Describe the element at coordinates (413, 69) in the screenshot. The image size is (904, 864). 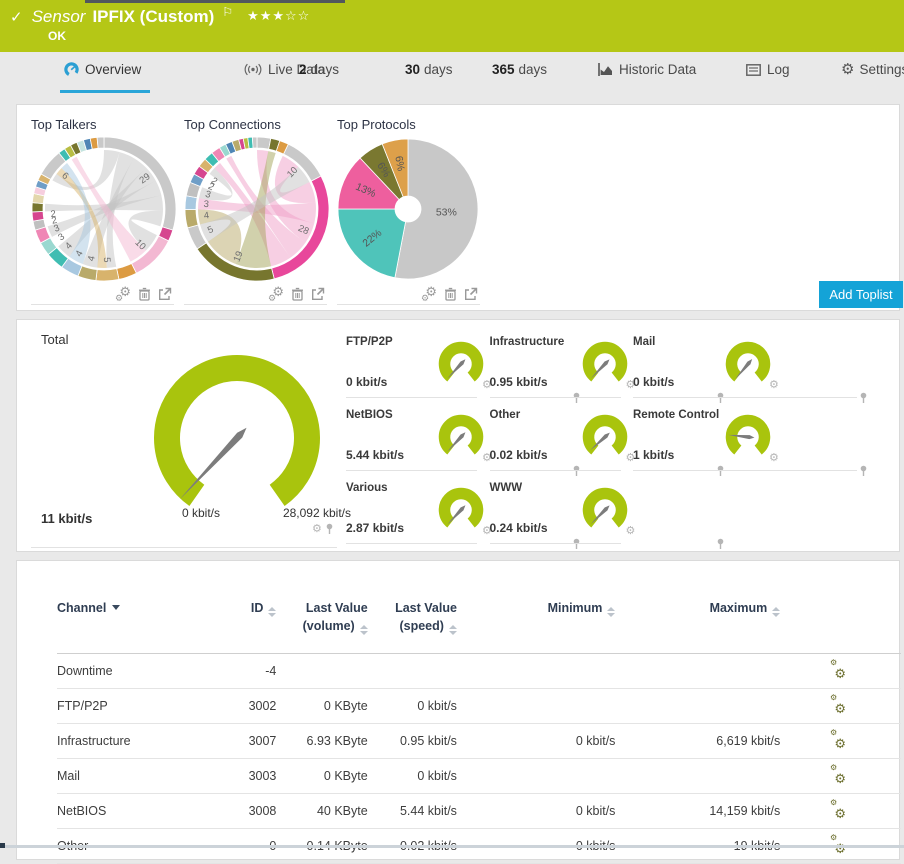
I see `tab-number: 30` at that location.